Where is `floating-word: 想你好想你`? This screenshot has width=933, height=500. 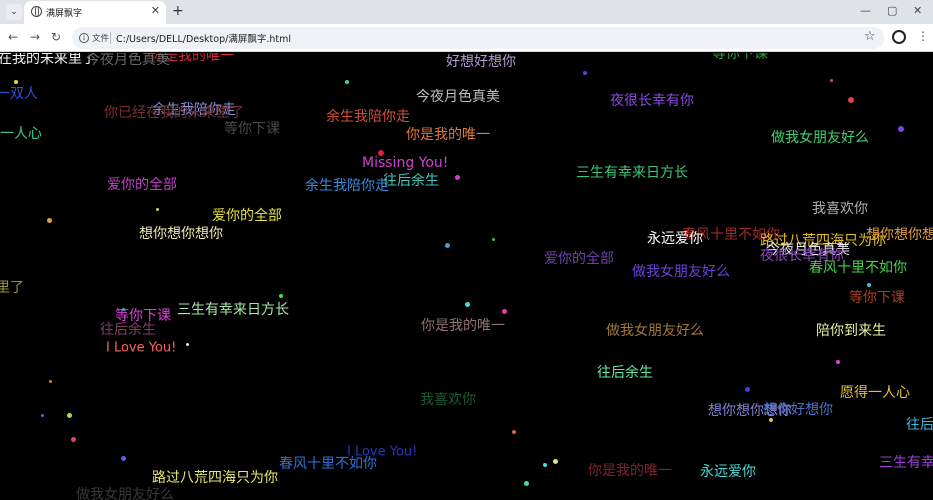
floating-word: 想你好想你 is located at coordinates (798, 410).